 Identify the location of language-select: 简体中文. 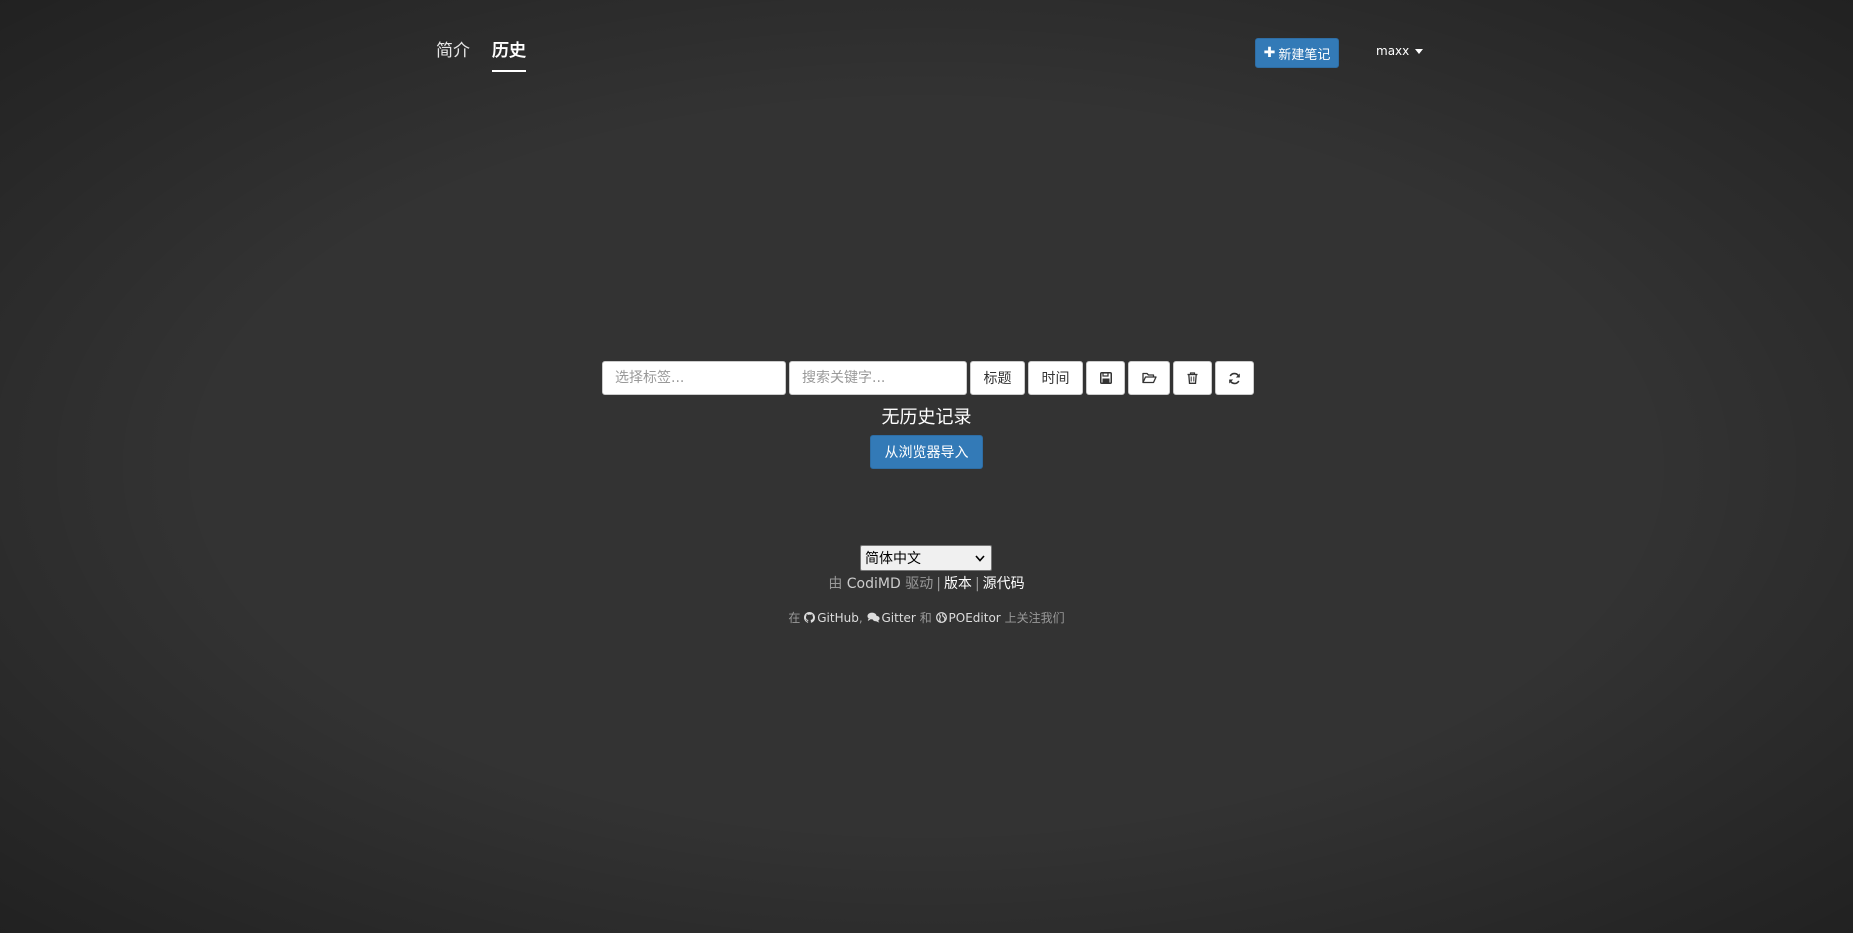
(926, 558).